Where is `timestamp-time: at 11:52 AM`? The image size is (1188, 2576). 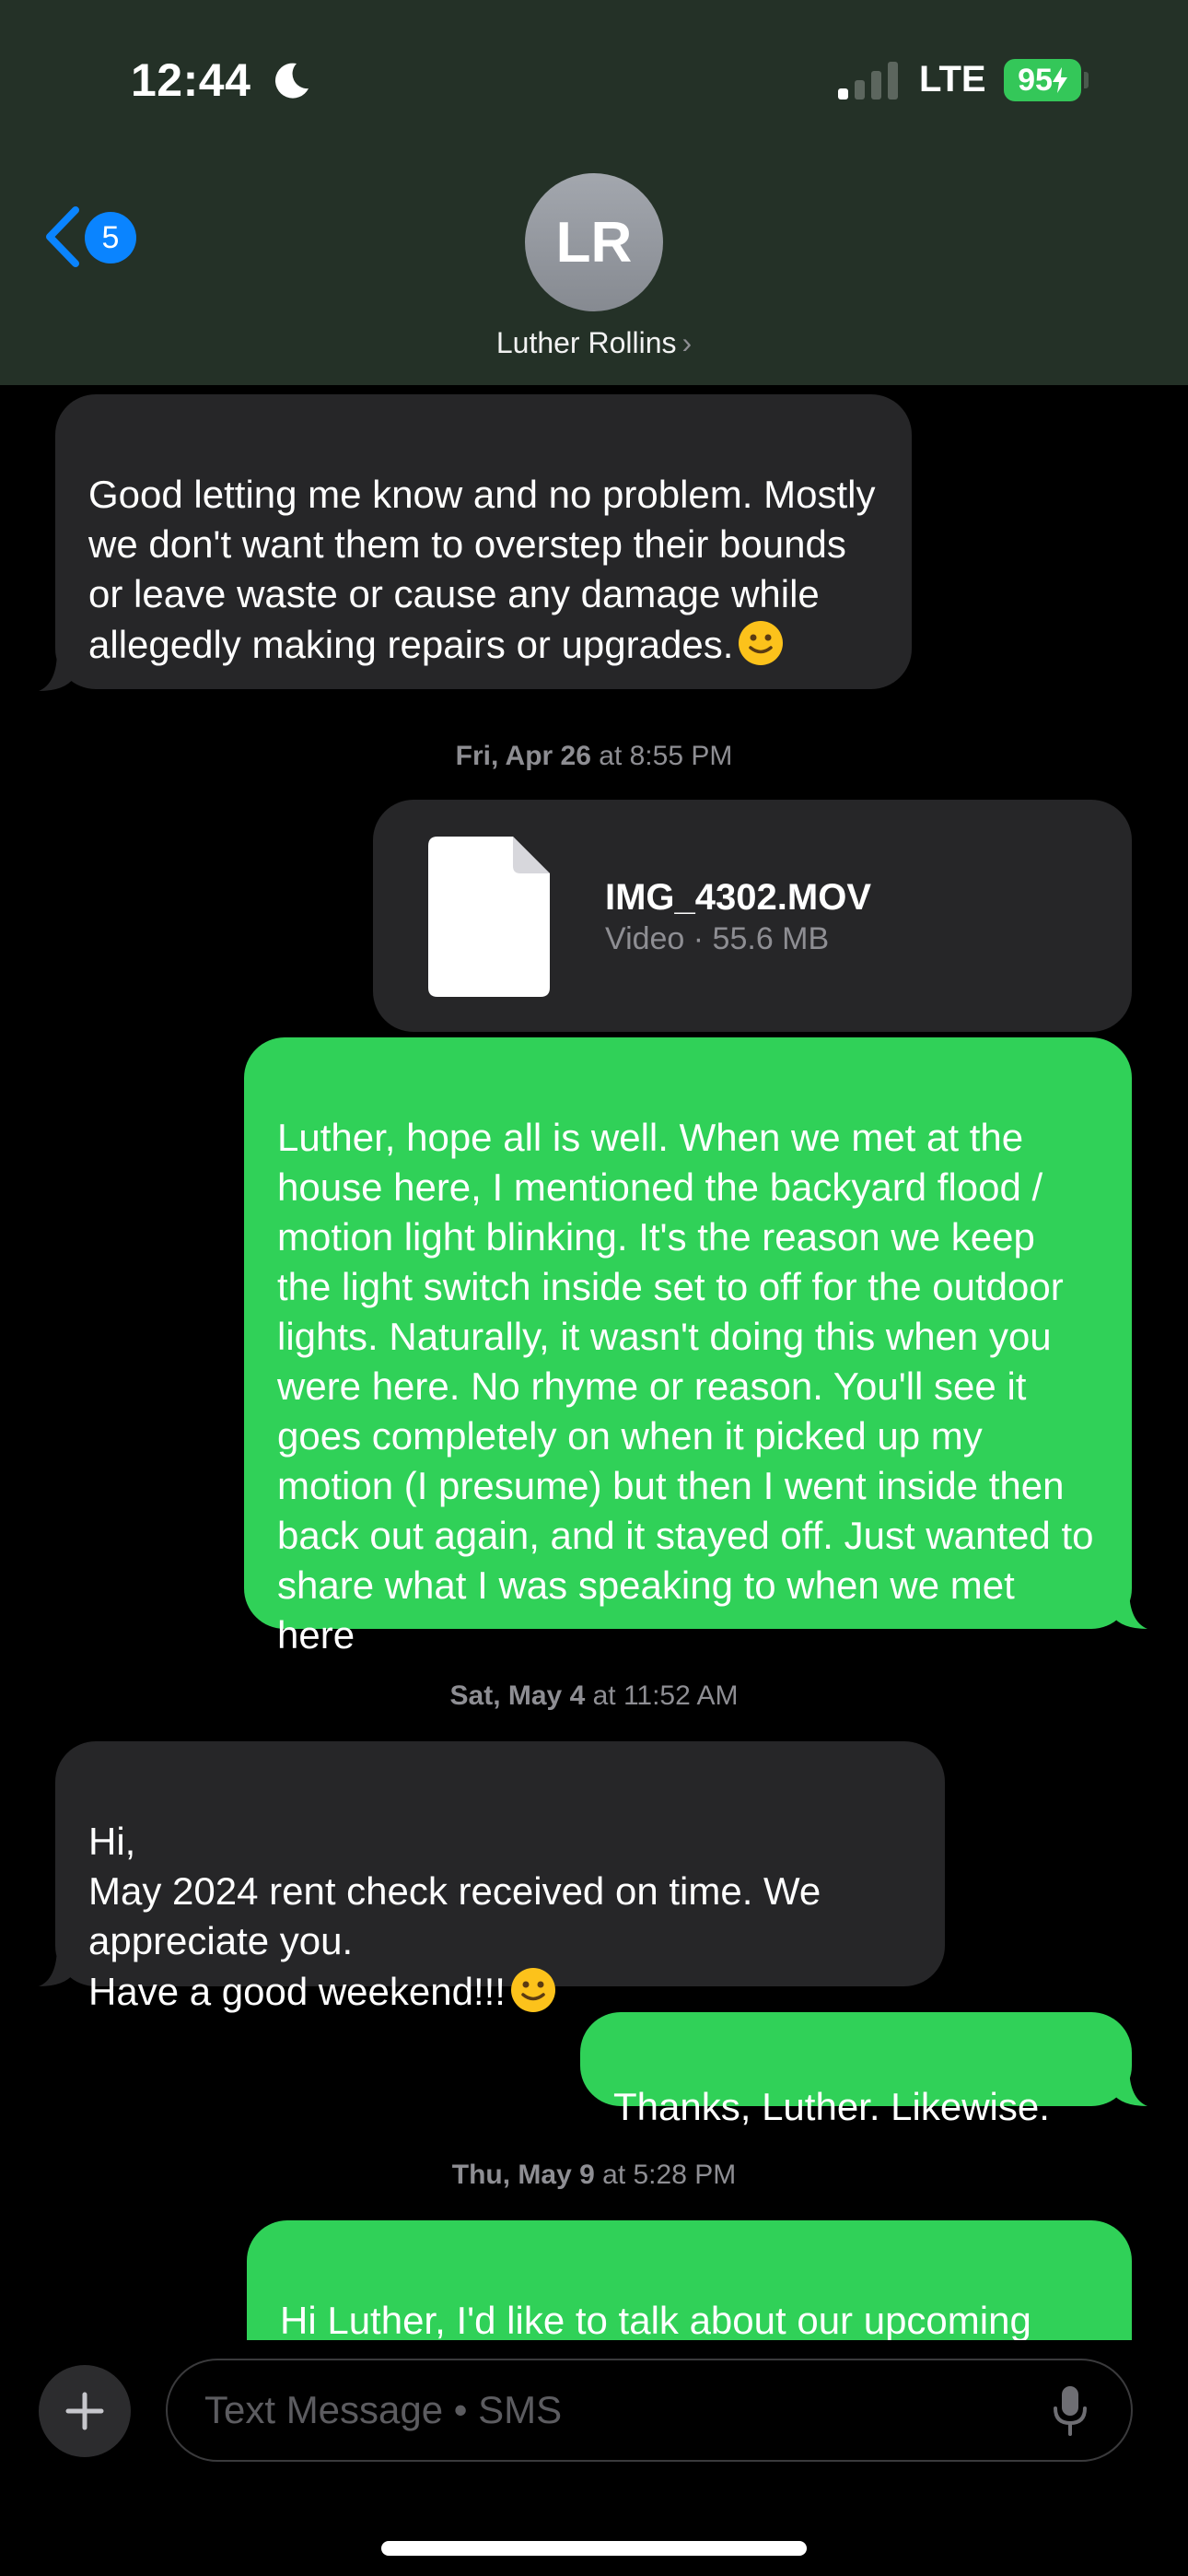 timestamp-time: at 11:52 AM is located at coordinates (665, 1695).